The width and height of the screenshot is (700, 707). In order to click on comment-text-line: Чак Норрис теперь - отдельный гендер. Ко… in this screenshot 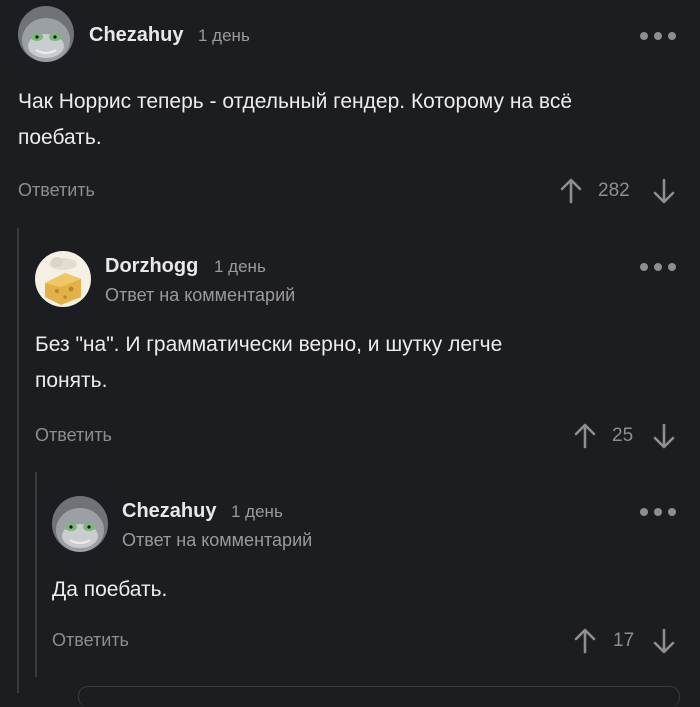, I will do `click(295, 101)`.